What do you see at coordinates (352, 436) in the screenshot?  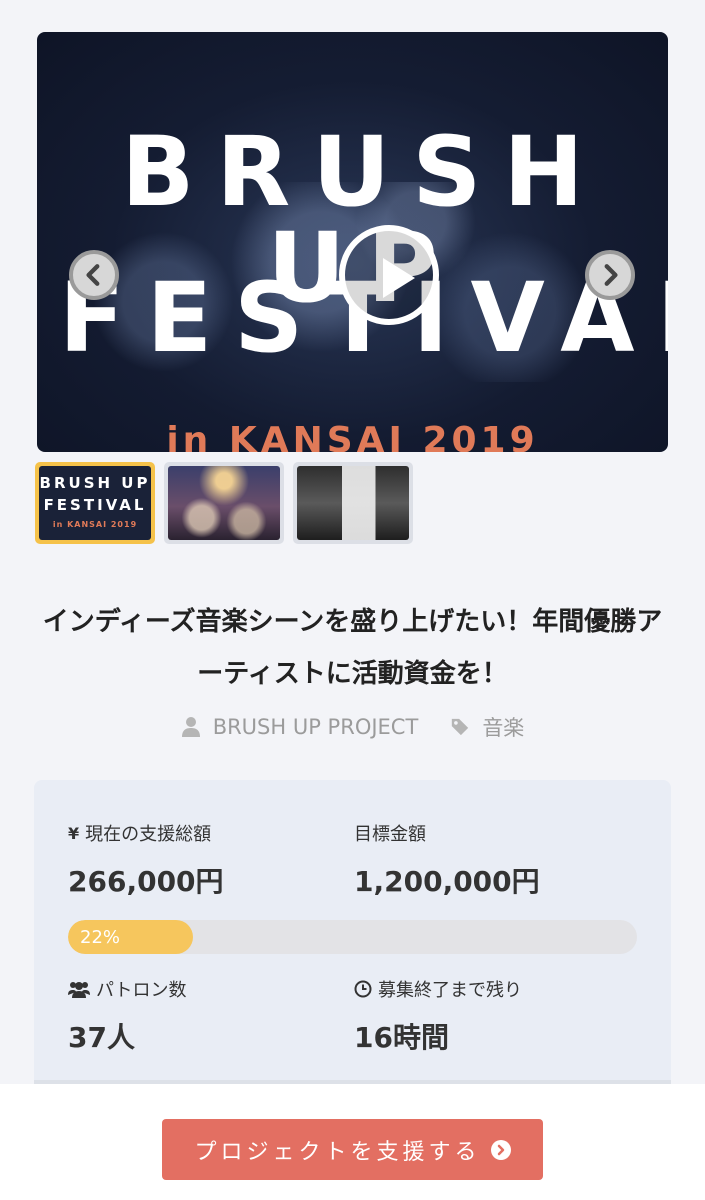 I see `hero-subtitle: in KANSAI 2019` at bounding box center [352, 436].